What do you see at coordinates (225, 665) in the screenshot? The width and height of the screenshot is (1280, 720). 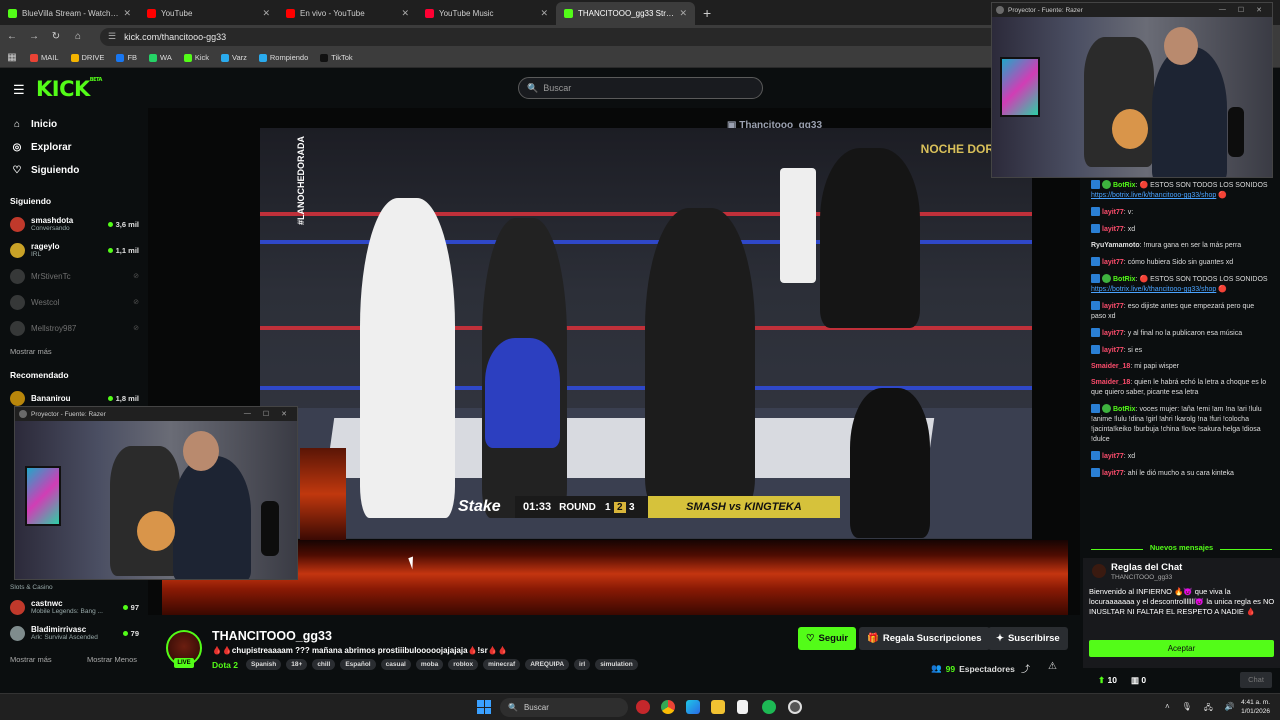 I see `stream-category: Dota 2` at bounding box center [225, 665].